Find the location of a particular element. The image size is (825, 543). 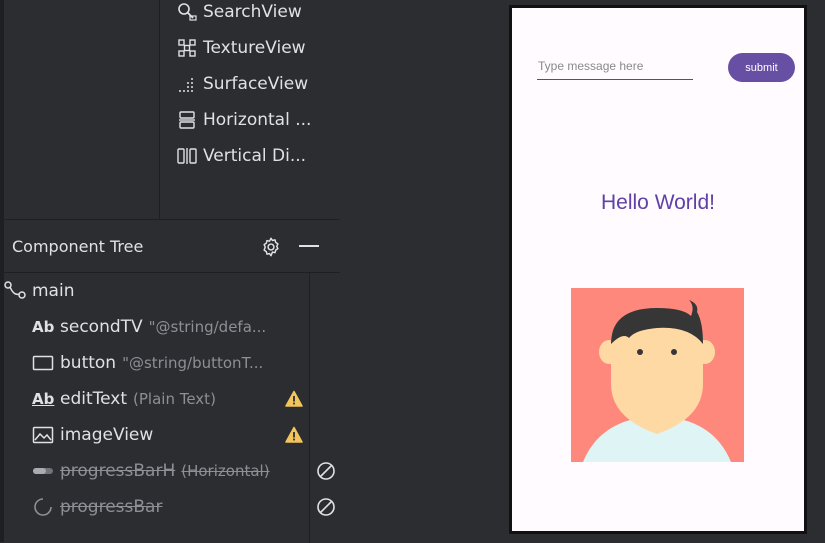

tree-row-attr: (Plain Text) is located at coordinates (174, 399).